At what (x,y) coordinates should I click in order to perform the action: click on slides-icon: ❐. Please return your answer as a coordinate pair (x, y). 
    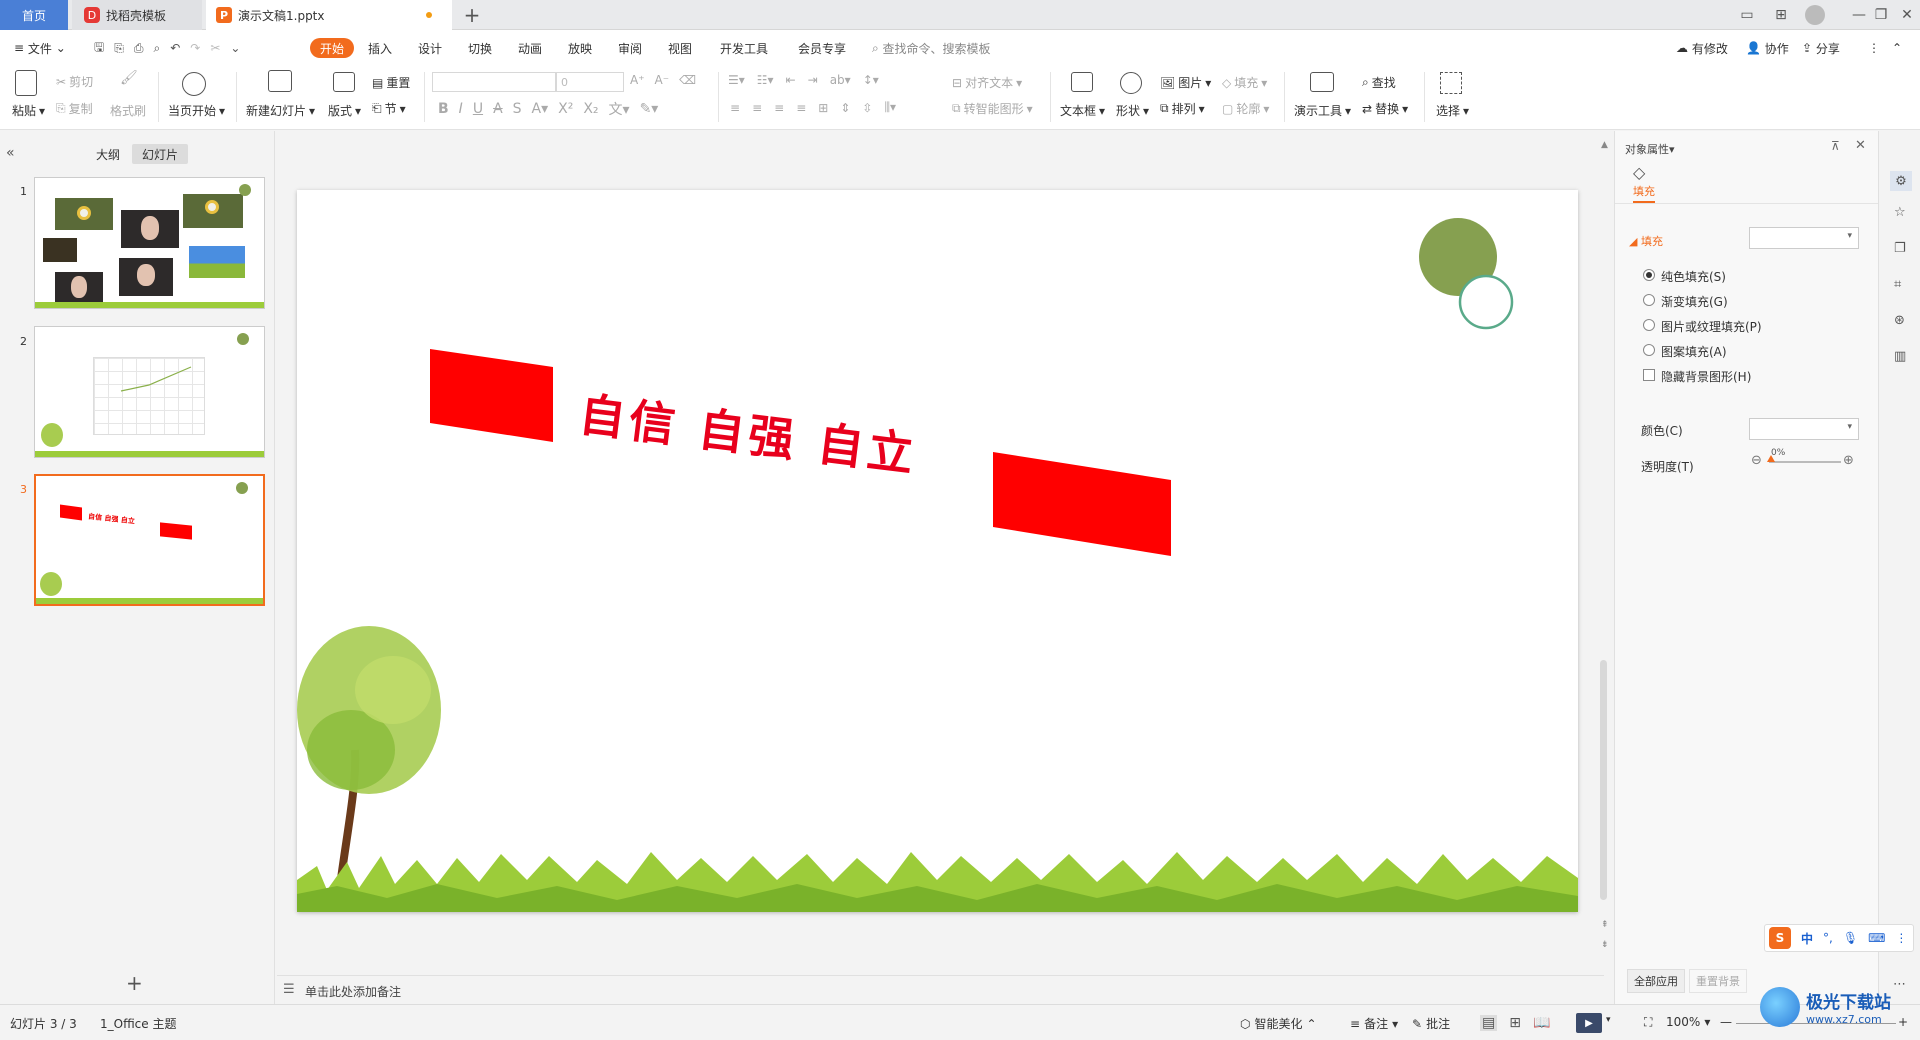
    Looking at the image, I should click on (1900, 248).